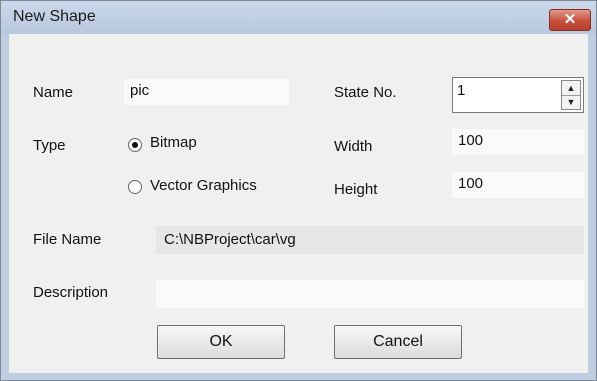 This screenshot has height=381, width=597. Describe the element at coordinates (518, 142) in the screenshot. I see `width-field: 100` at that location.